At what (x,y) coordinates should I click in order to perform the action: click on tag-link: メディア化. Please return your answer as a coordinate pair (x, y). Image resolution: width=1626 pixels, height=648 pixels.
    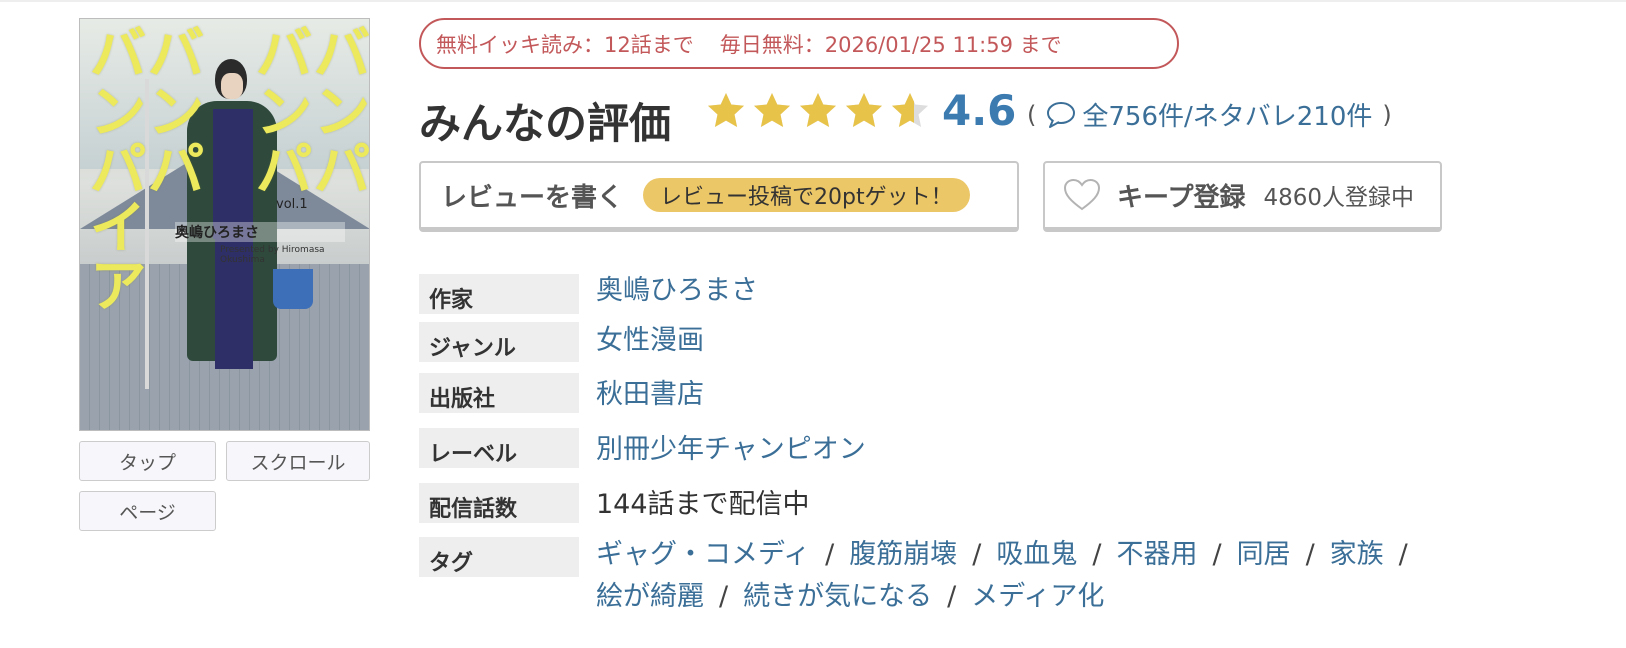
    Looking at the image, I should click on (1037, 596).